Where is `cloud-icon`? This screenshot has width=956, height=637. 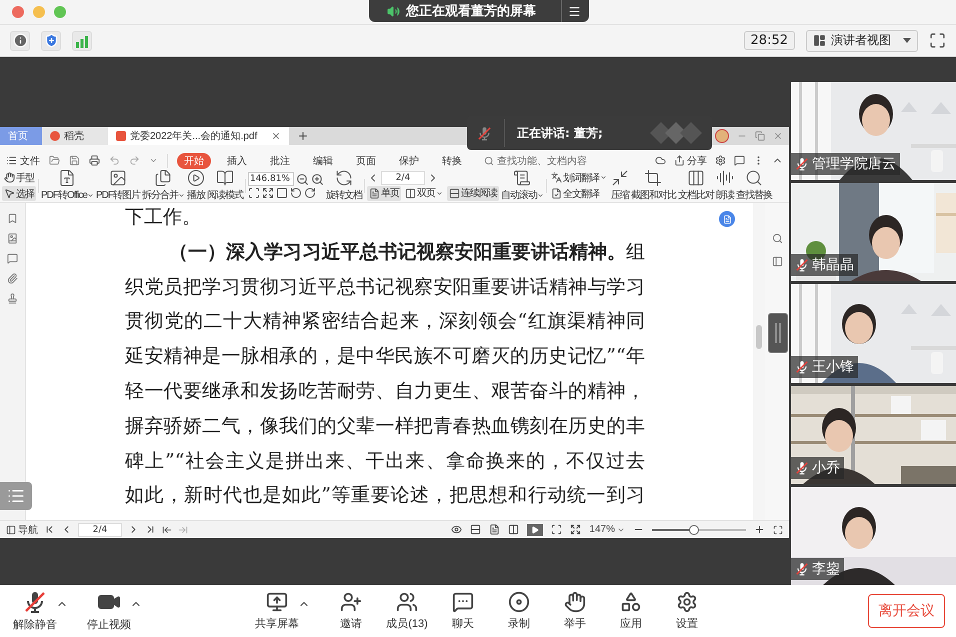 cloud-icon is located at coordinates (660, 160).